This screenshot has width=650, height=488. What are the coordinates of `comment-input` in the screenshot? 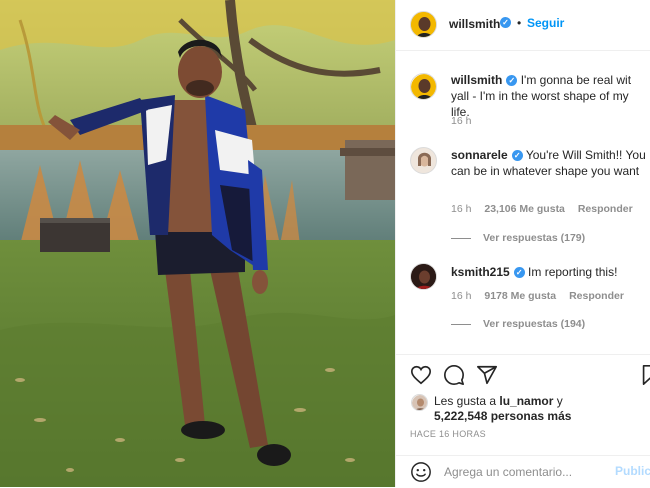 It's located at (524, 472).